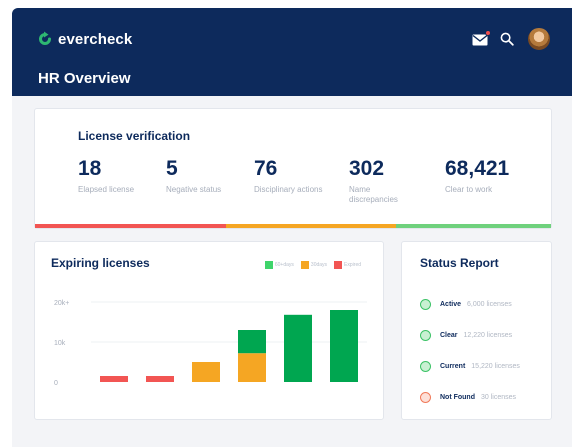 The image size is (572, 447). What do you see at coordinates (453, 366) in the screenshot?
I see `status-name: Current` at bounding box center [453, 366].